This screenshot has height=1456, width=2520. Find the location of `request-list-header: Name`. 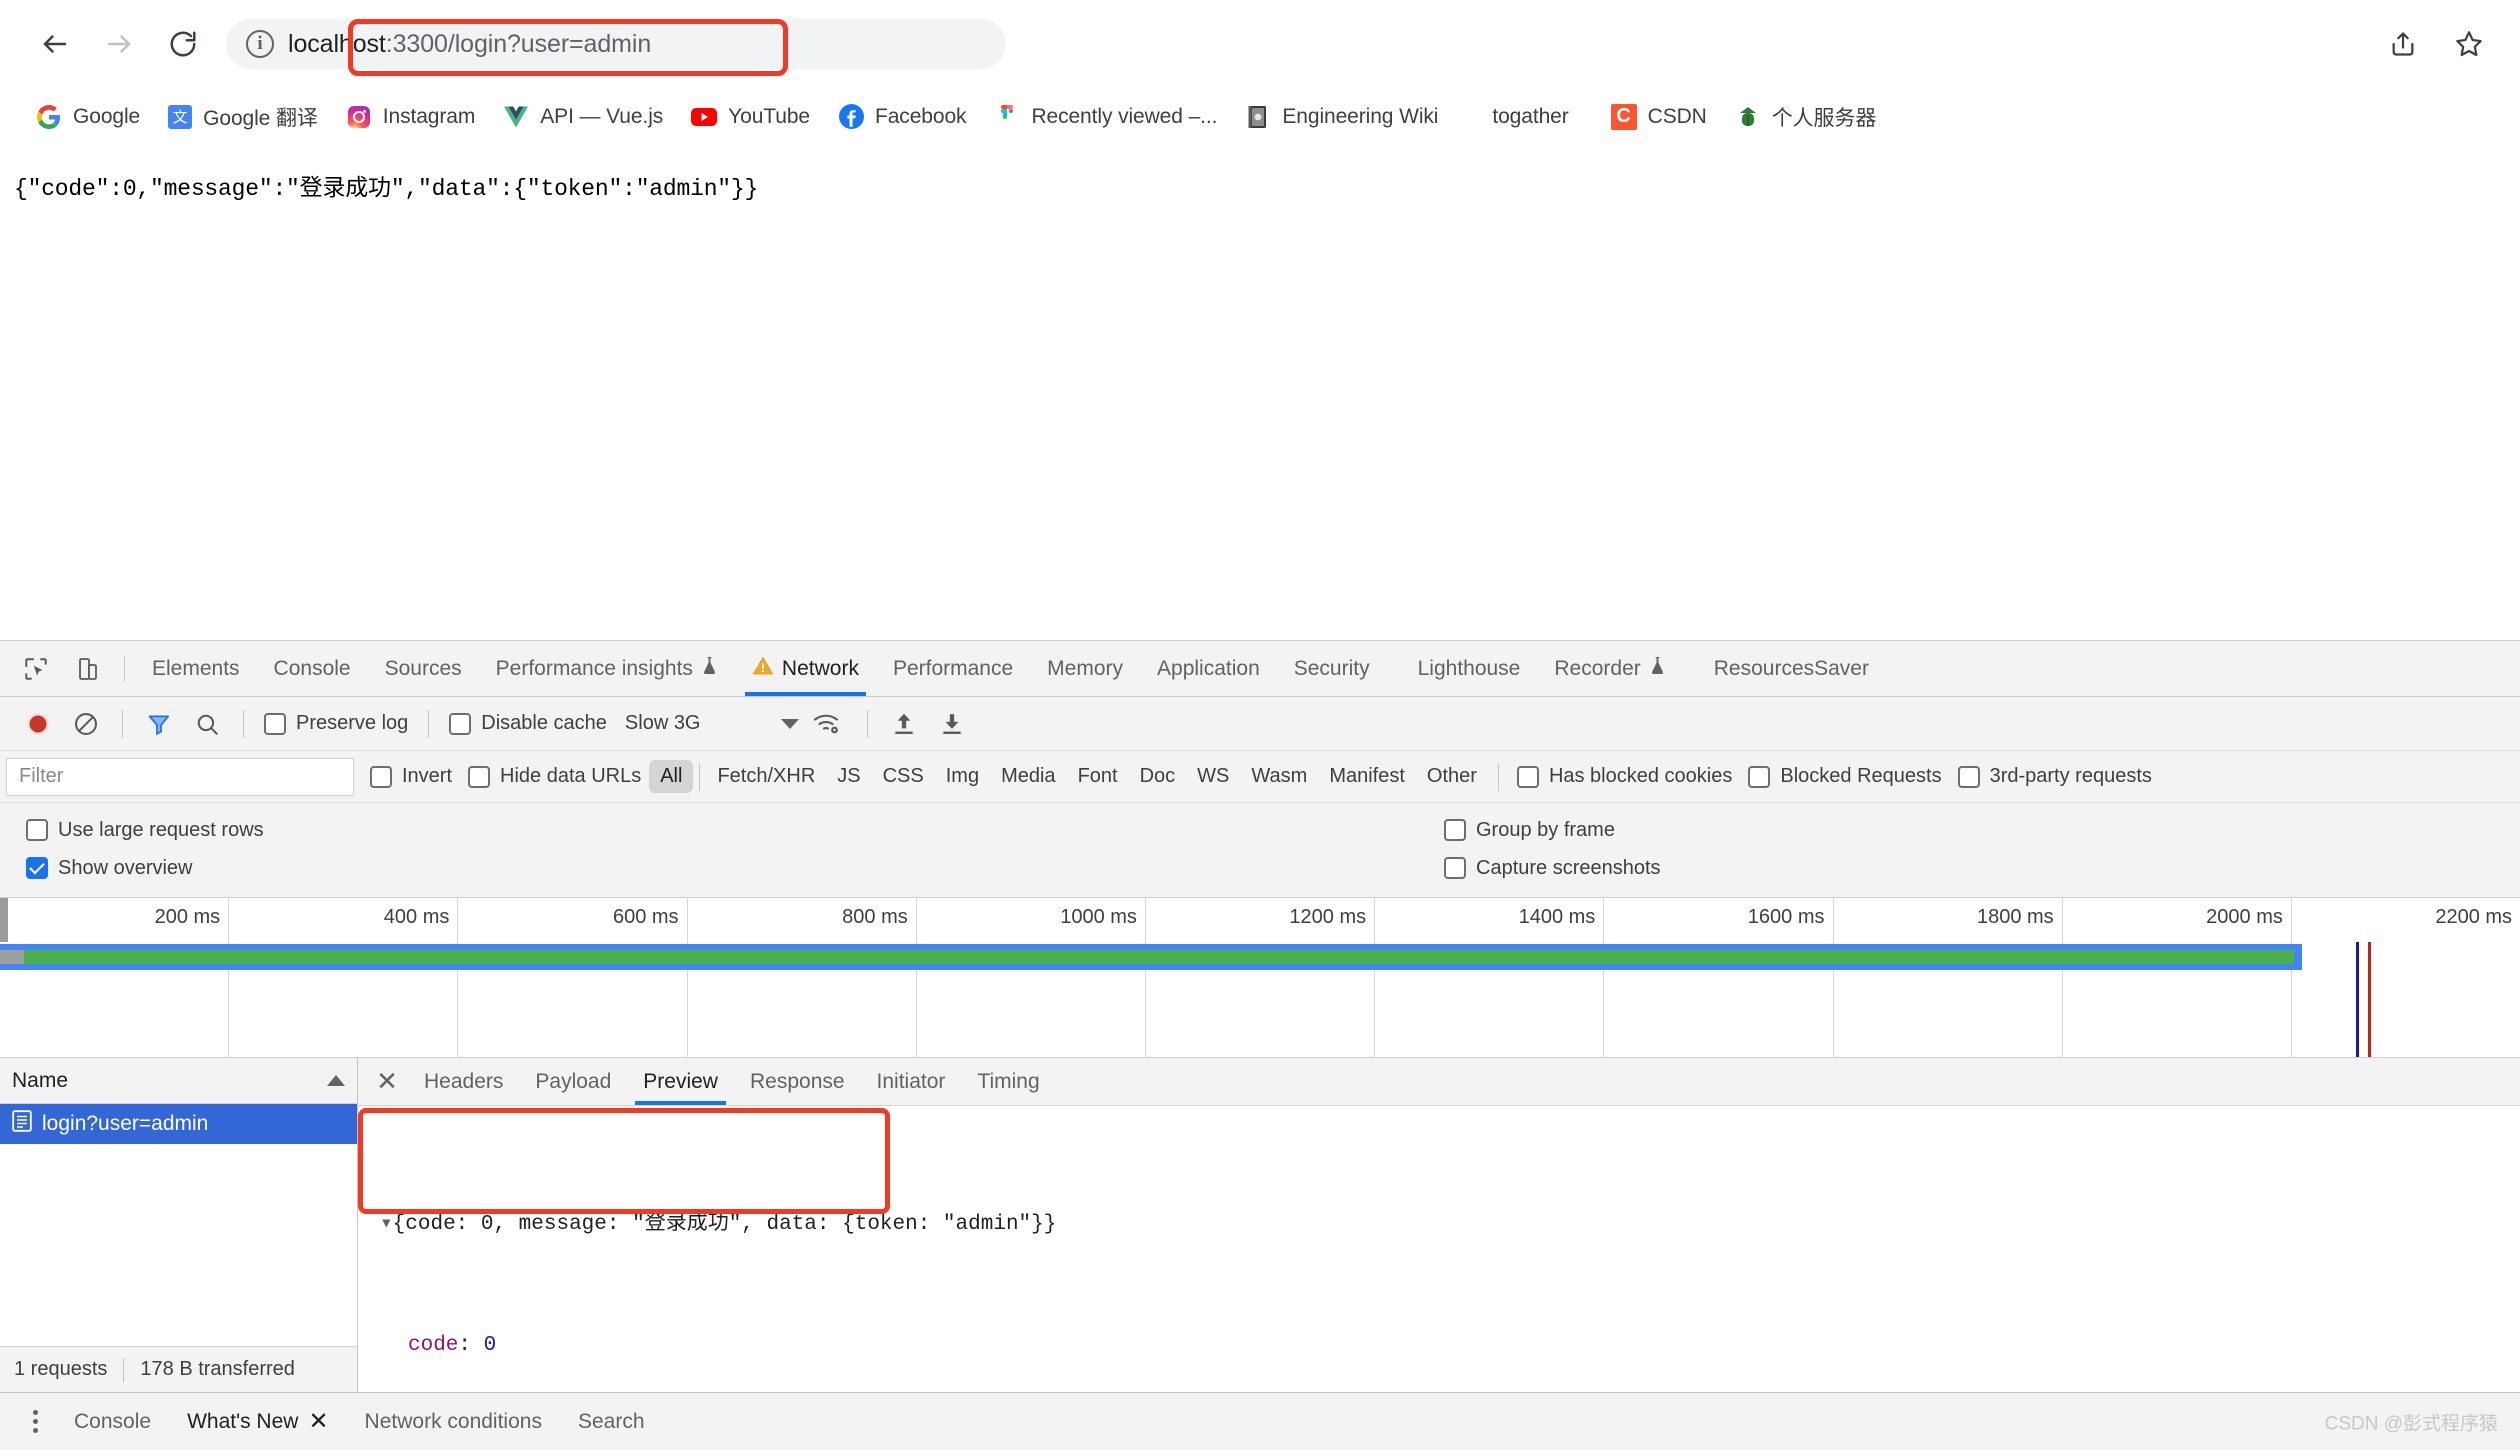

request-list-header: Name is located at coordinates (178, 1081).